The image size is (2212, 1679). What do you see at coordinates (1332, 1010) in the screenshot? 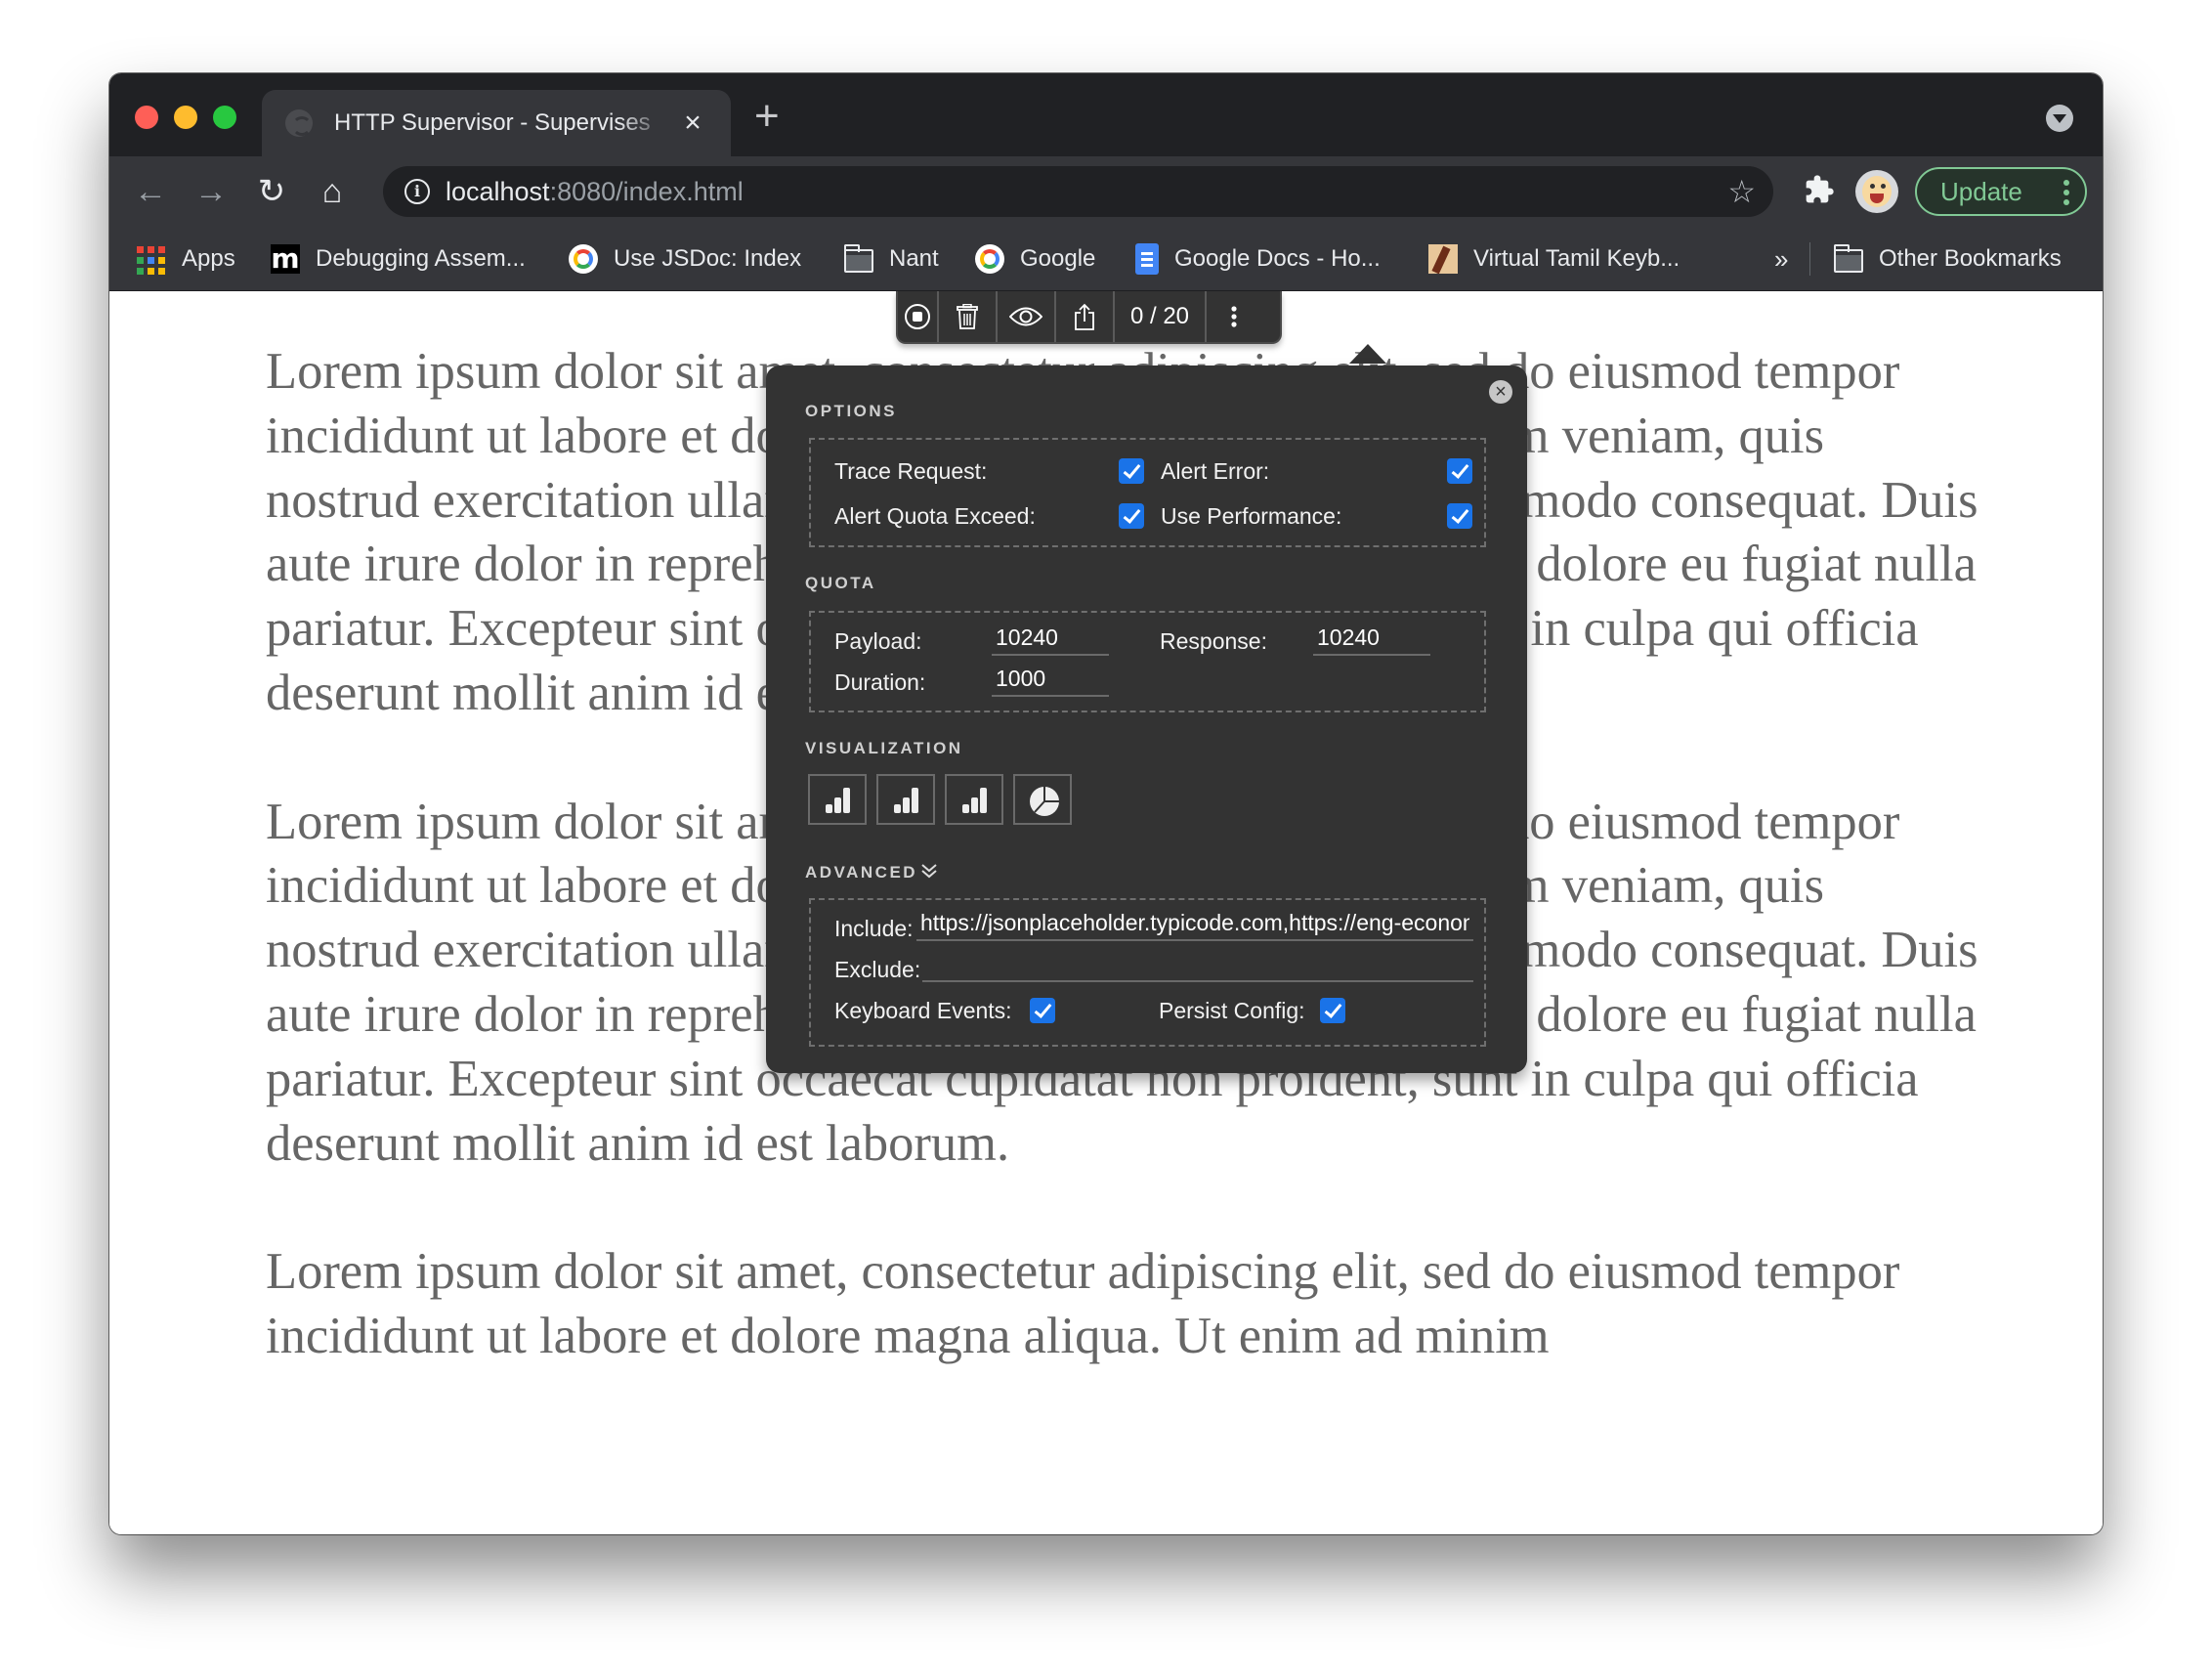
I see `persist-config-checkbox` at bounding box center [1332, 1010].